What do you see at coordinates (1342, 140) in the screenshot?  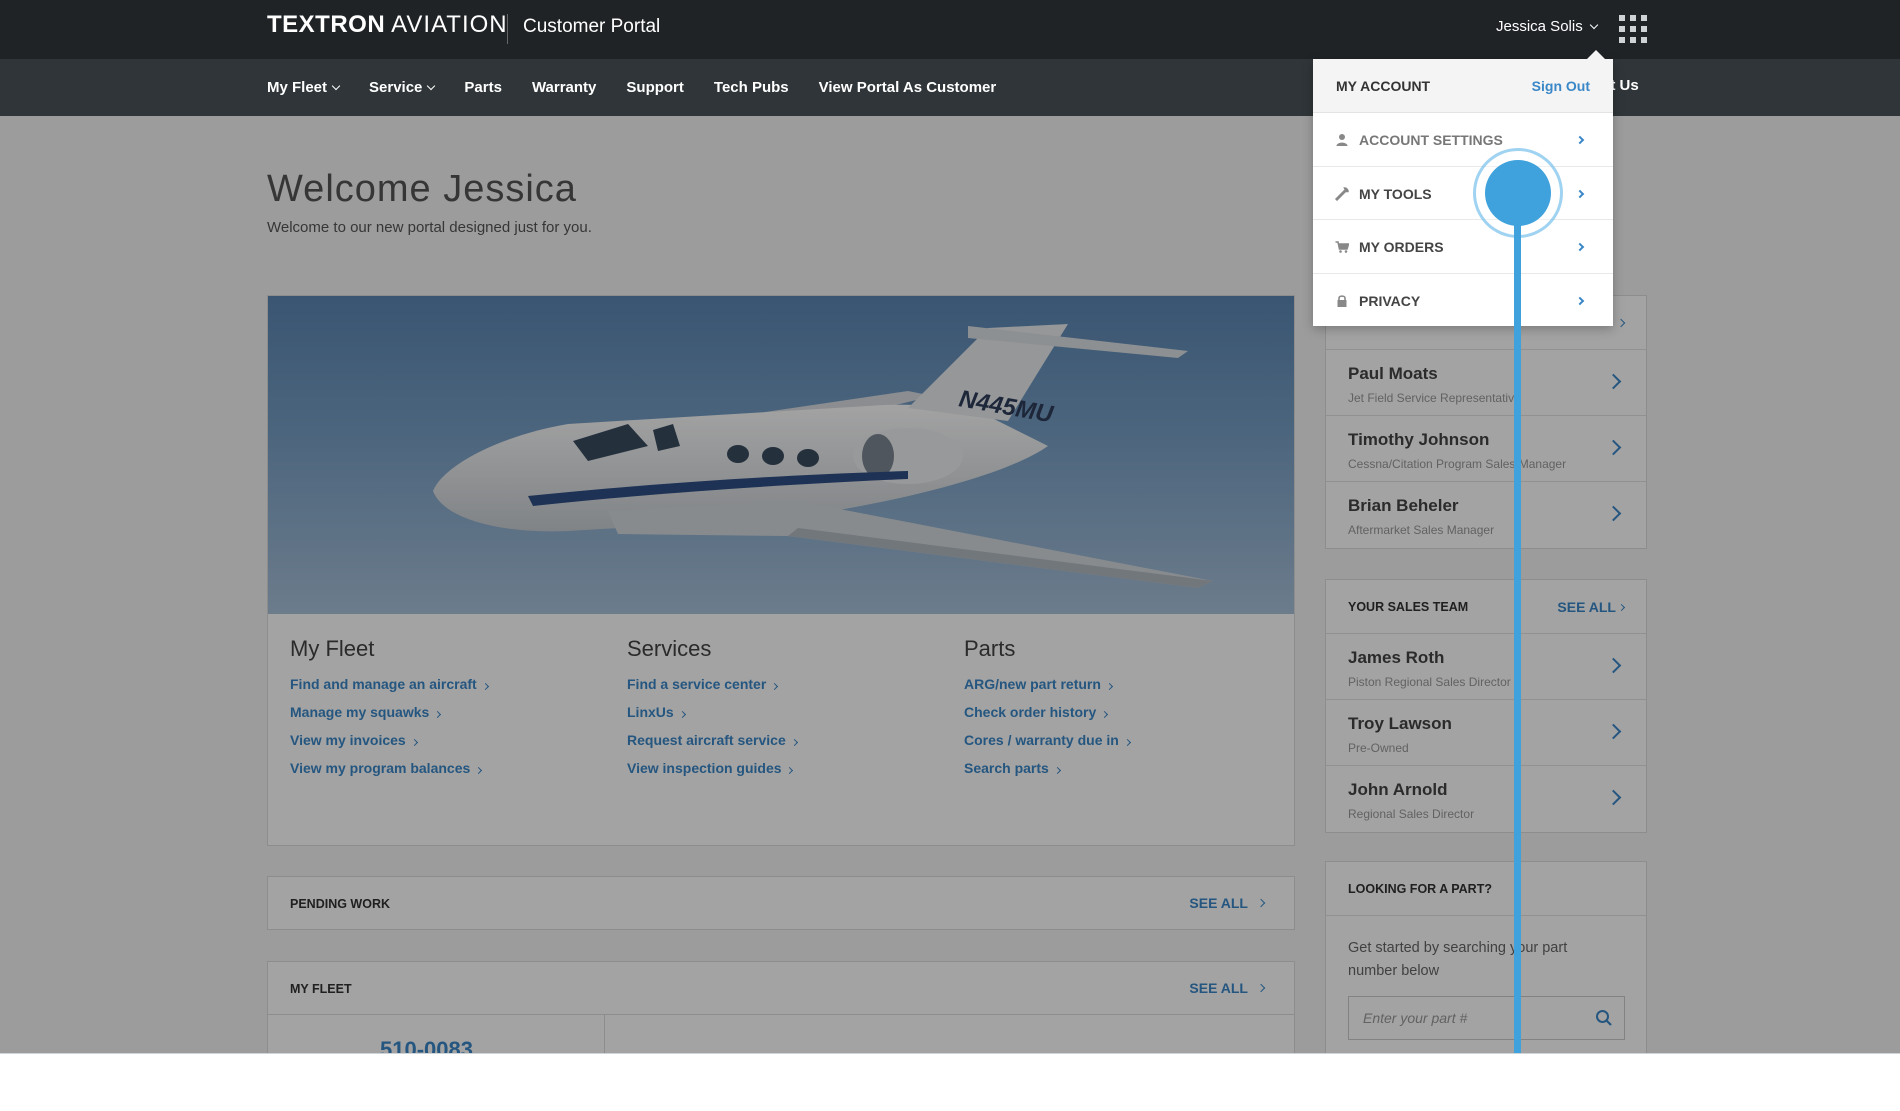 I see `user-icon` at bounding box center [1342, 140].